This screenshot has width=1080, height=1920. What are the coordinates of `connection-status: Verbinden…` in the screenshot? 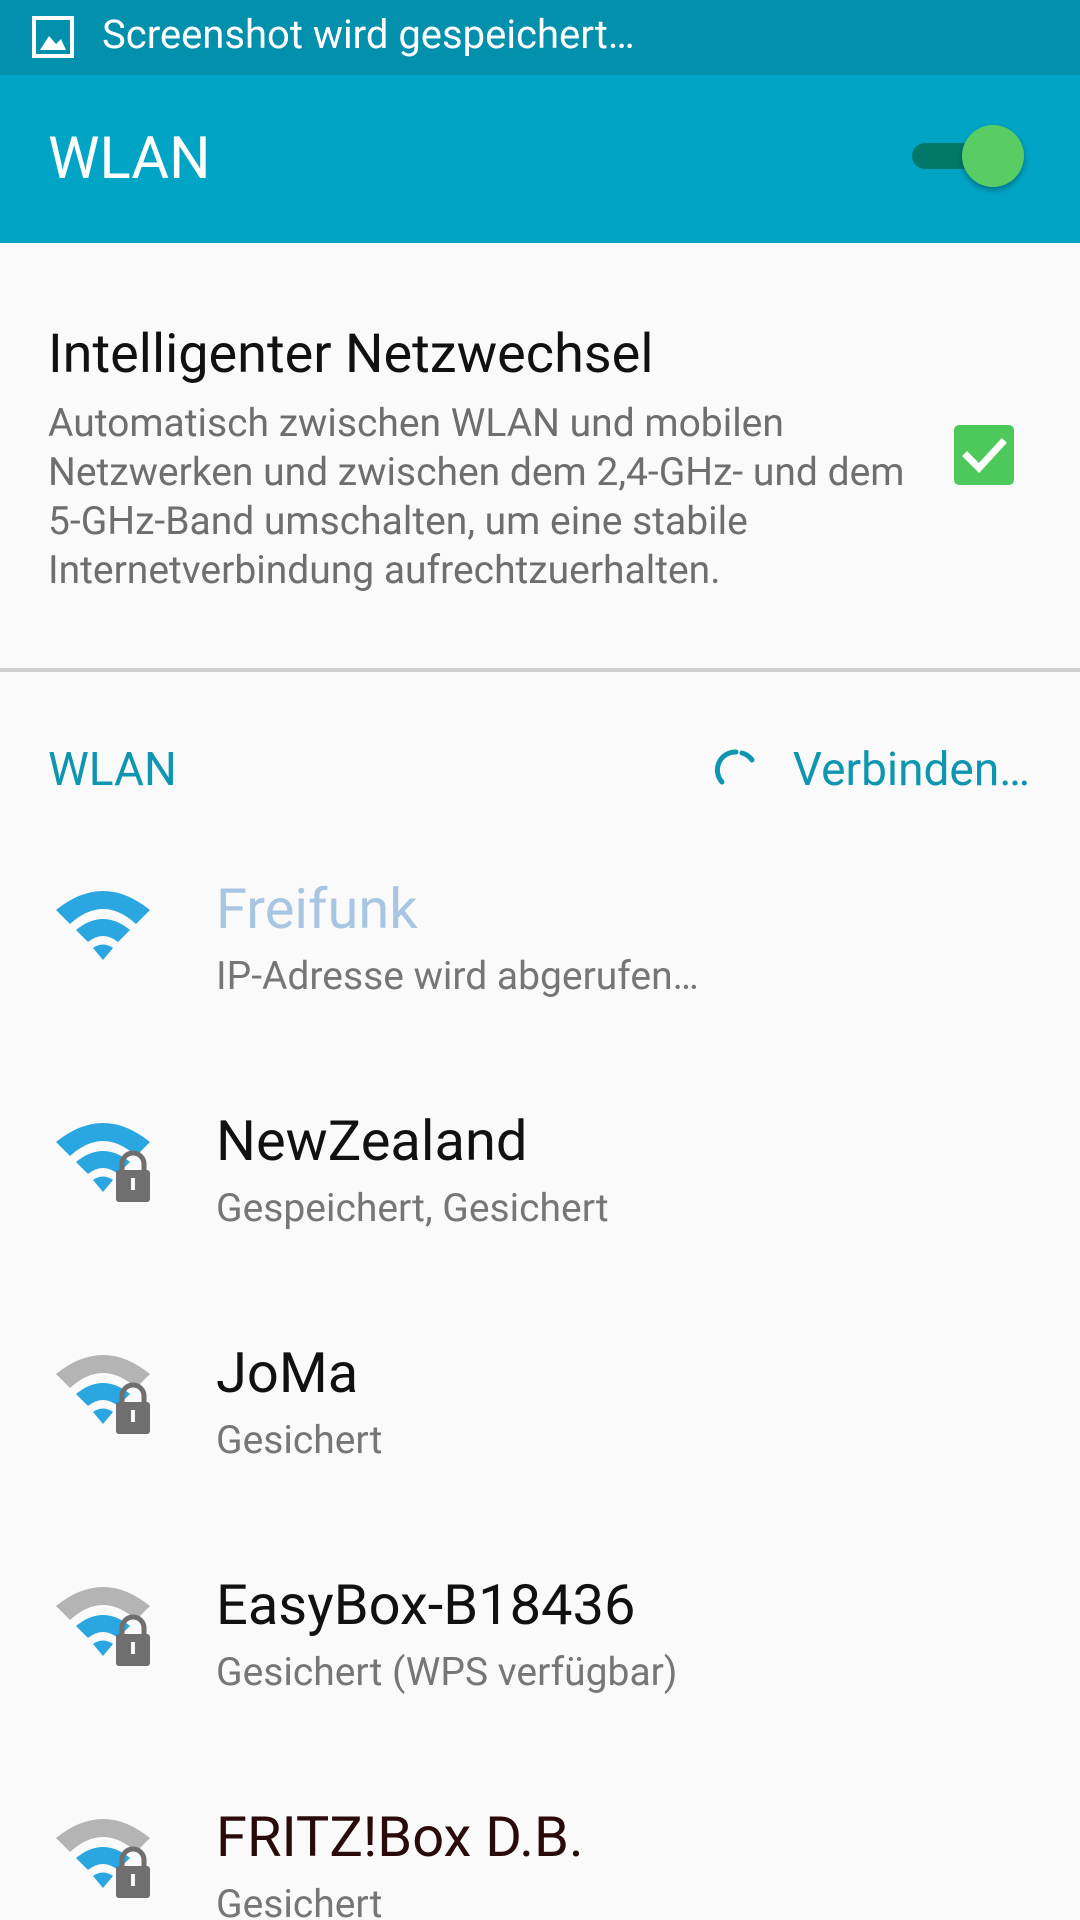 It's located at (911, 770).